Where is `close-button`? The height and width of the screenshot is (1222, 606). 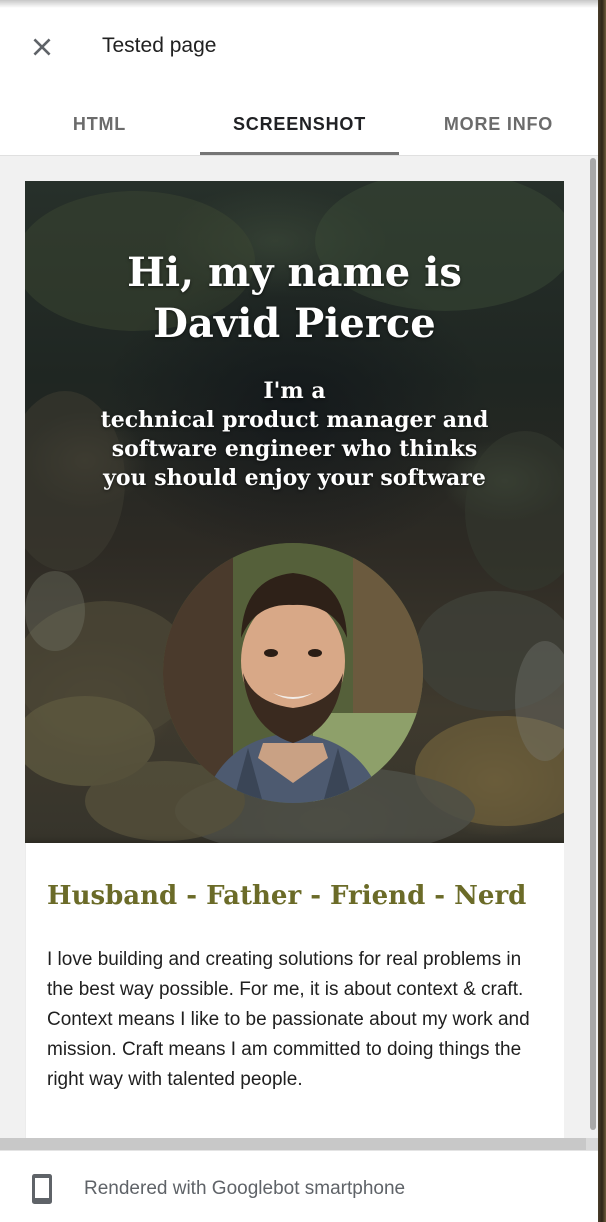
close-button is located at coordinates (42, 47).